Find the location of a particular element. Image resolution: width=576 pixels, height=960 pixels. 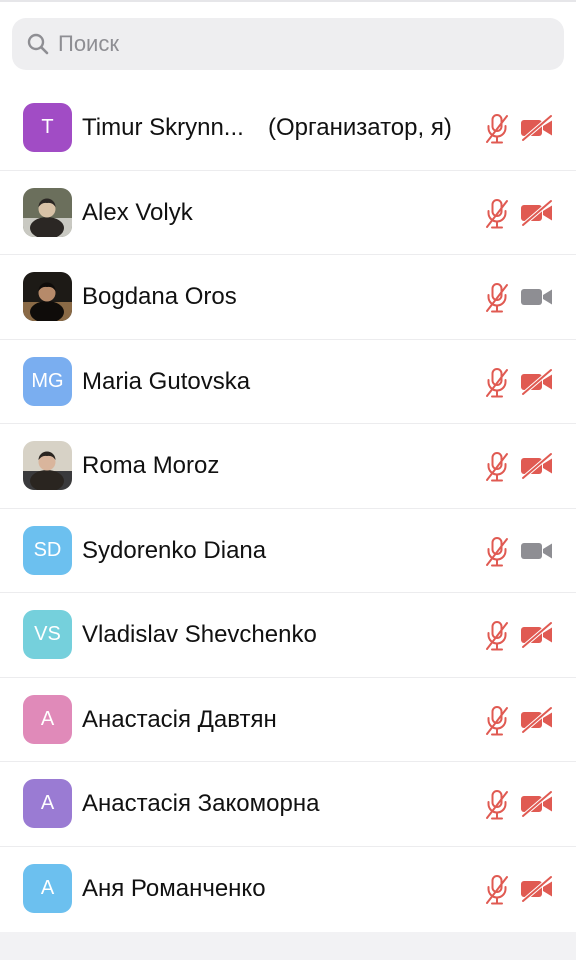

participant-row: A Анастасія Давтян is located at coordinates (288, 720).